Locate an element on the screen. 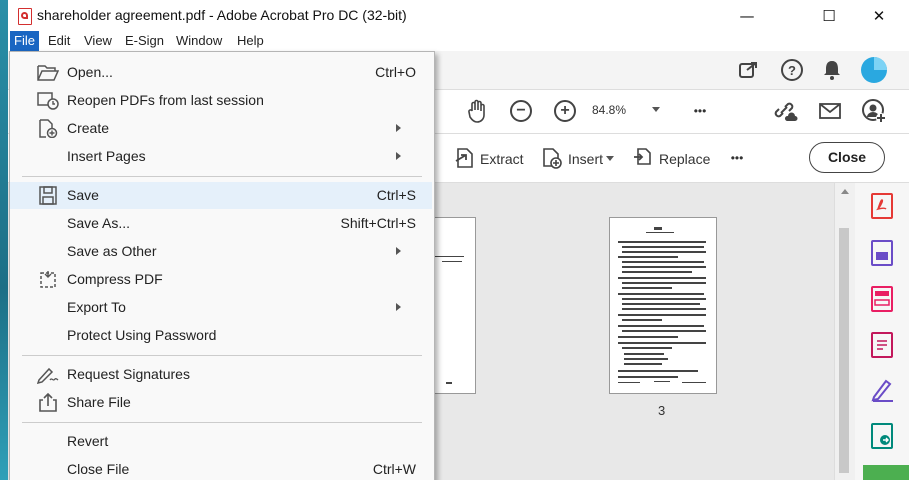 This screenshot has height=480, width=909. replace-icon is located at coordinates (643, 158).